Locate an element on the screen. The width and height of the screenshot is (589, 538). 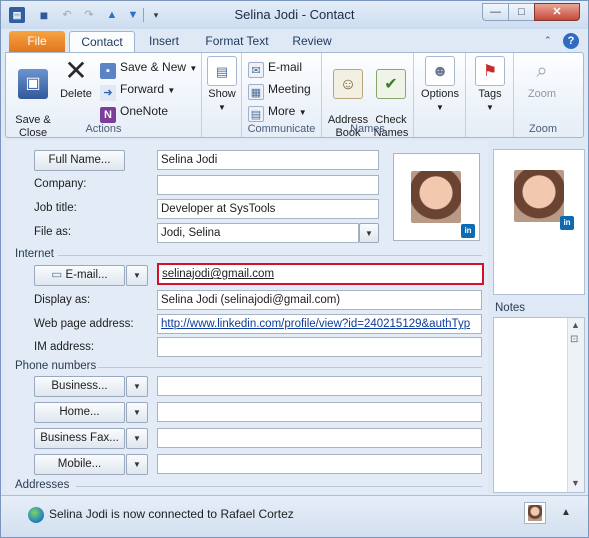
onenote-icon: N is located at coordinates (108, 115).